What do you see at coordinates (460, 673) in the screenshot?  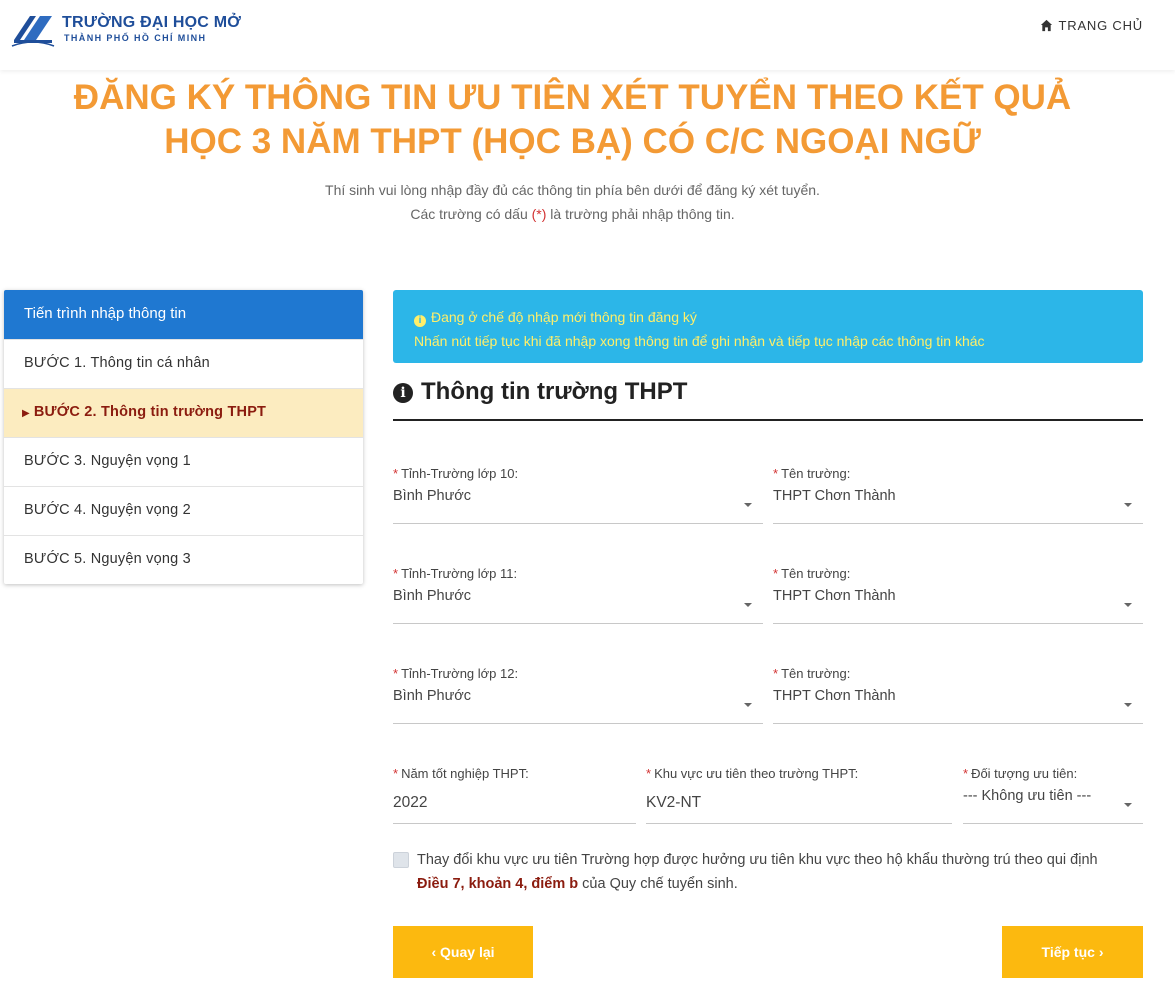 I see `field-label-text: Tỉnh-Trường lớp 12:` at bounding box center [460, 673].